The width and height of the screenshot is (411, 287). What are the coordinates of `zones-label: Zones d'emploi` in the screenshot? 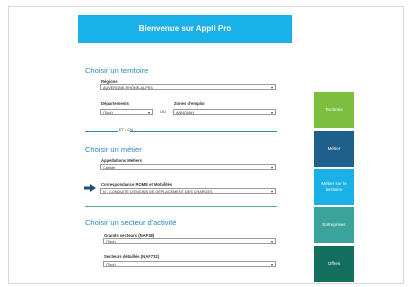 It's located at (189, 103).